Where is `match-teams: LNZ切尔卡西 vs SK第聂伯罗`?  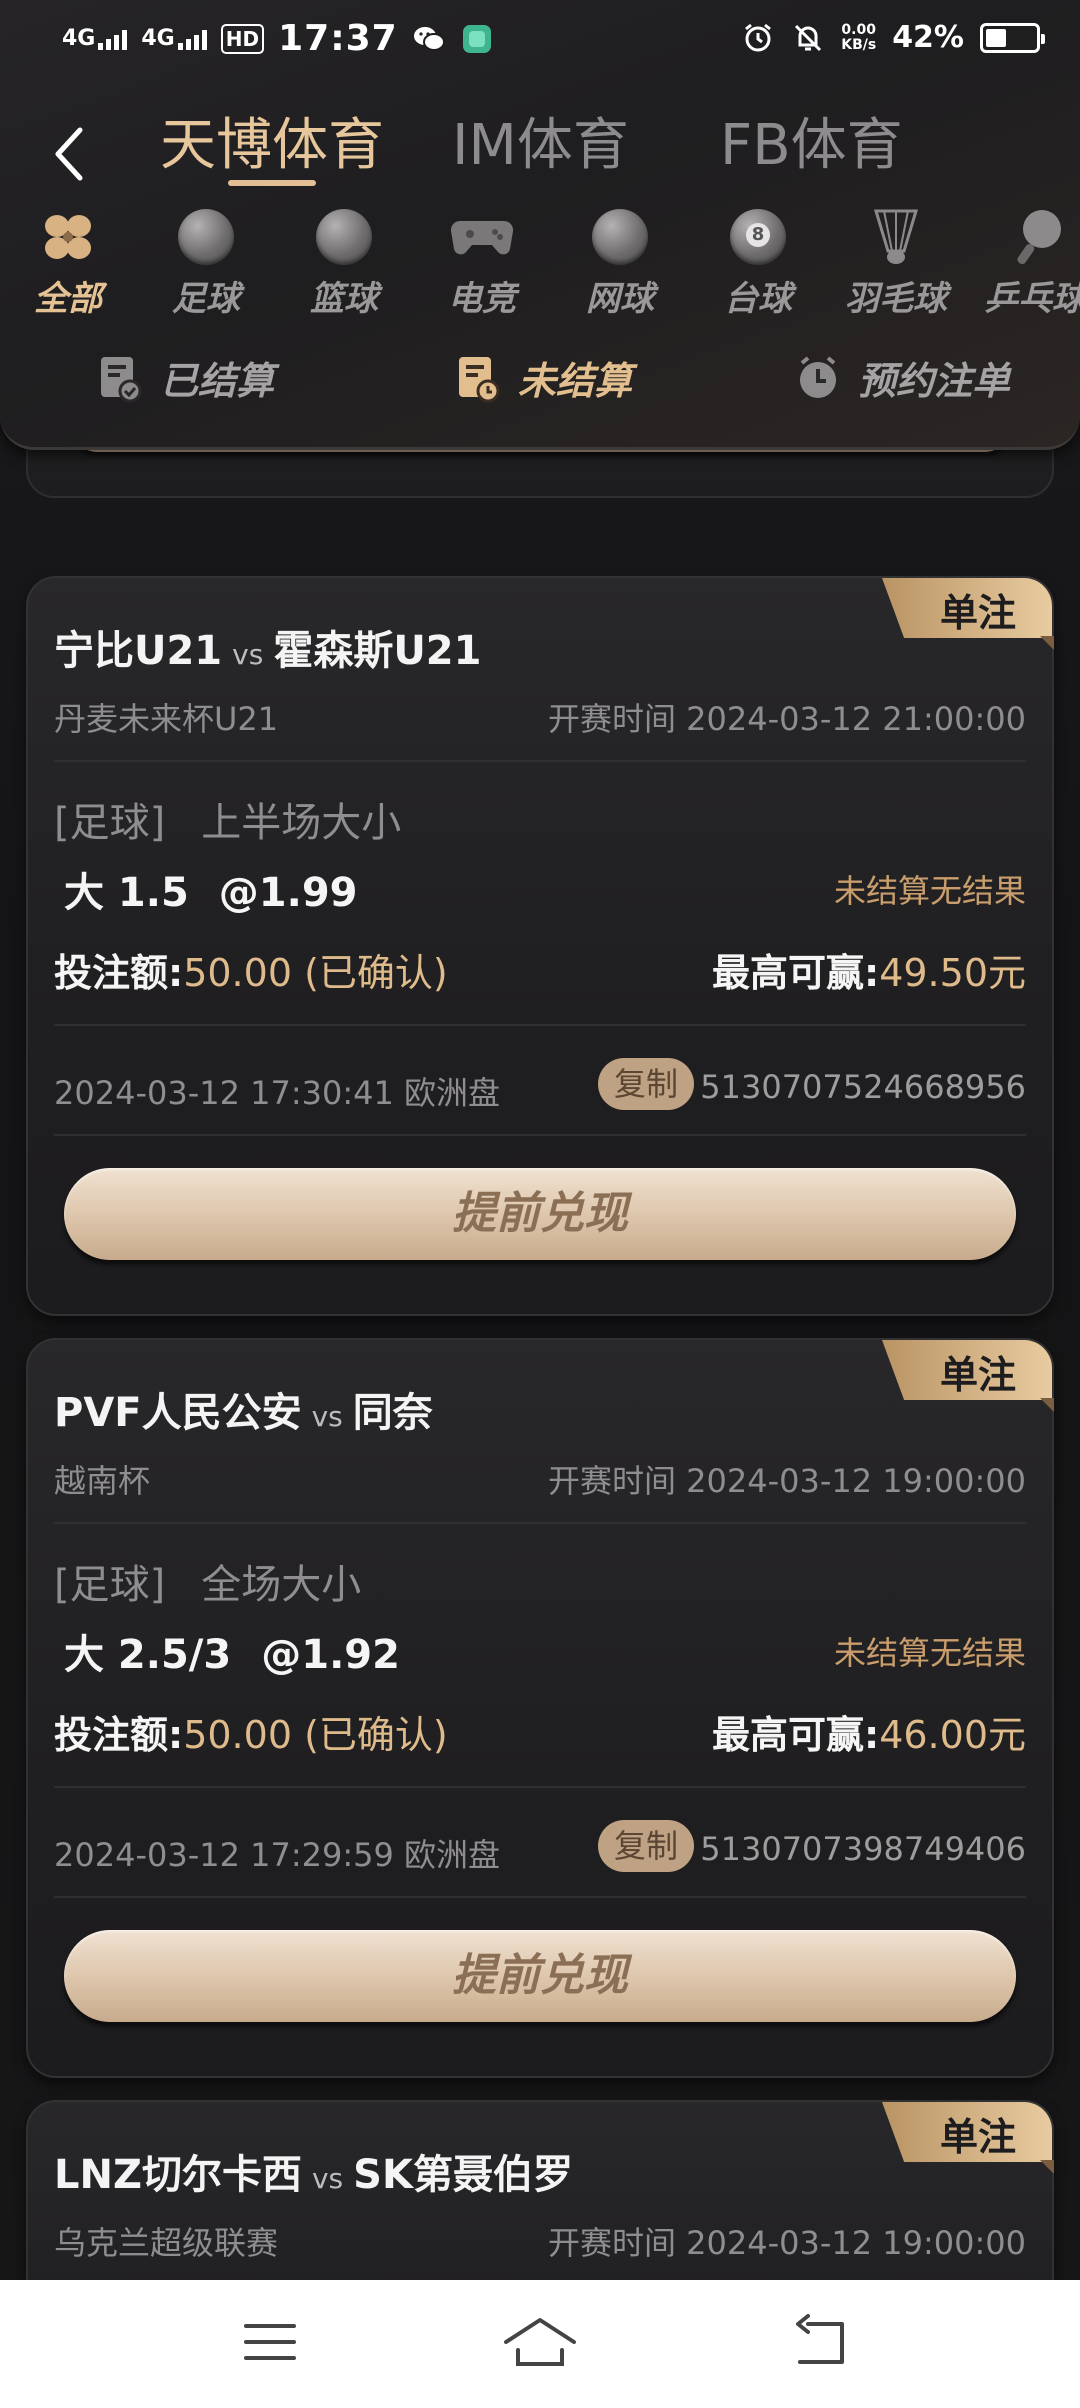 match-teams: LNZ切尔卡西 vs SK第聂伯罗 is located at coordinates (313, 2171).